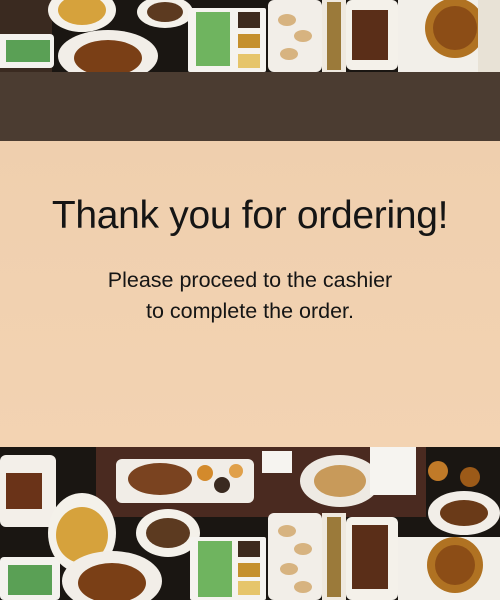  I want to click on instruction-line-2: to complete the order., so click(250, 311).